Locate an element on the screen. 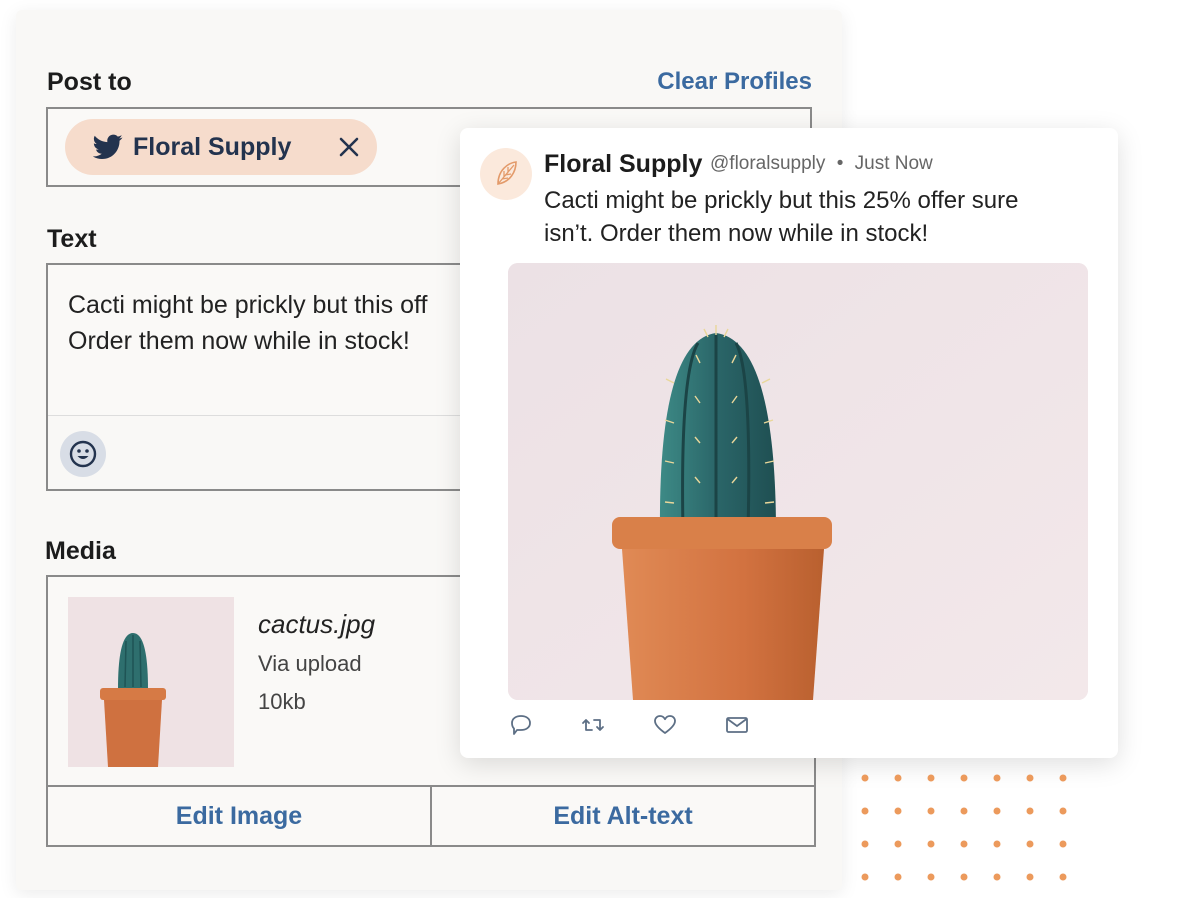 This screenshot has height=898, width=1194. edit-image-button: Edit Image is located at coordinates (239, 816).